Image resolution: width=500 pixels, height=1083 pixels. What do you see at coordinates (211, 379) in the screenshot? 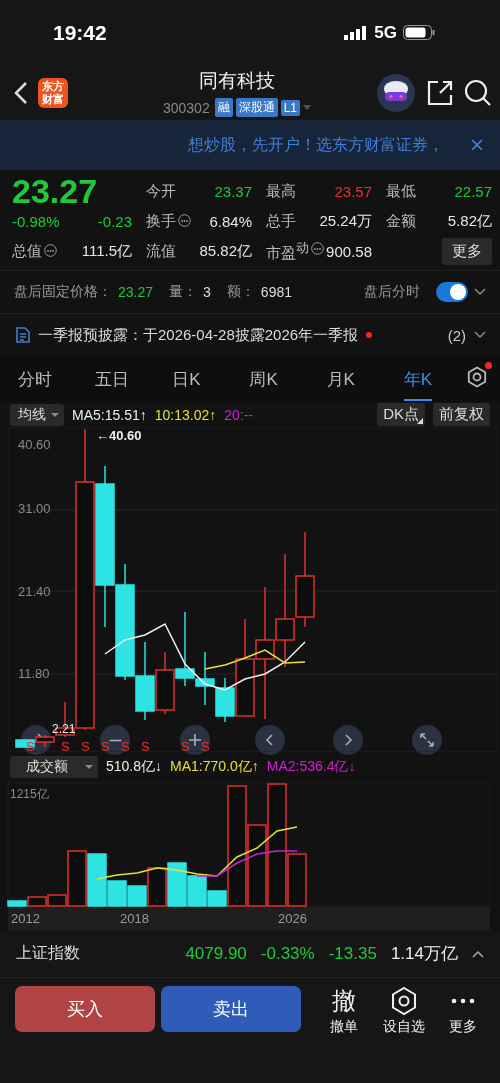
I see `period-tab: 日K` at bounding box center [211, 379].